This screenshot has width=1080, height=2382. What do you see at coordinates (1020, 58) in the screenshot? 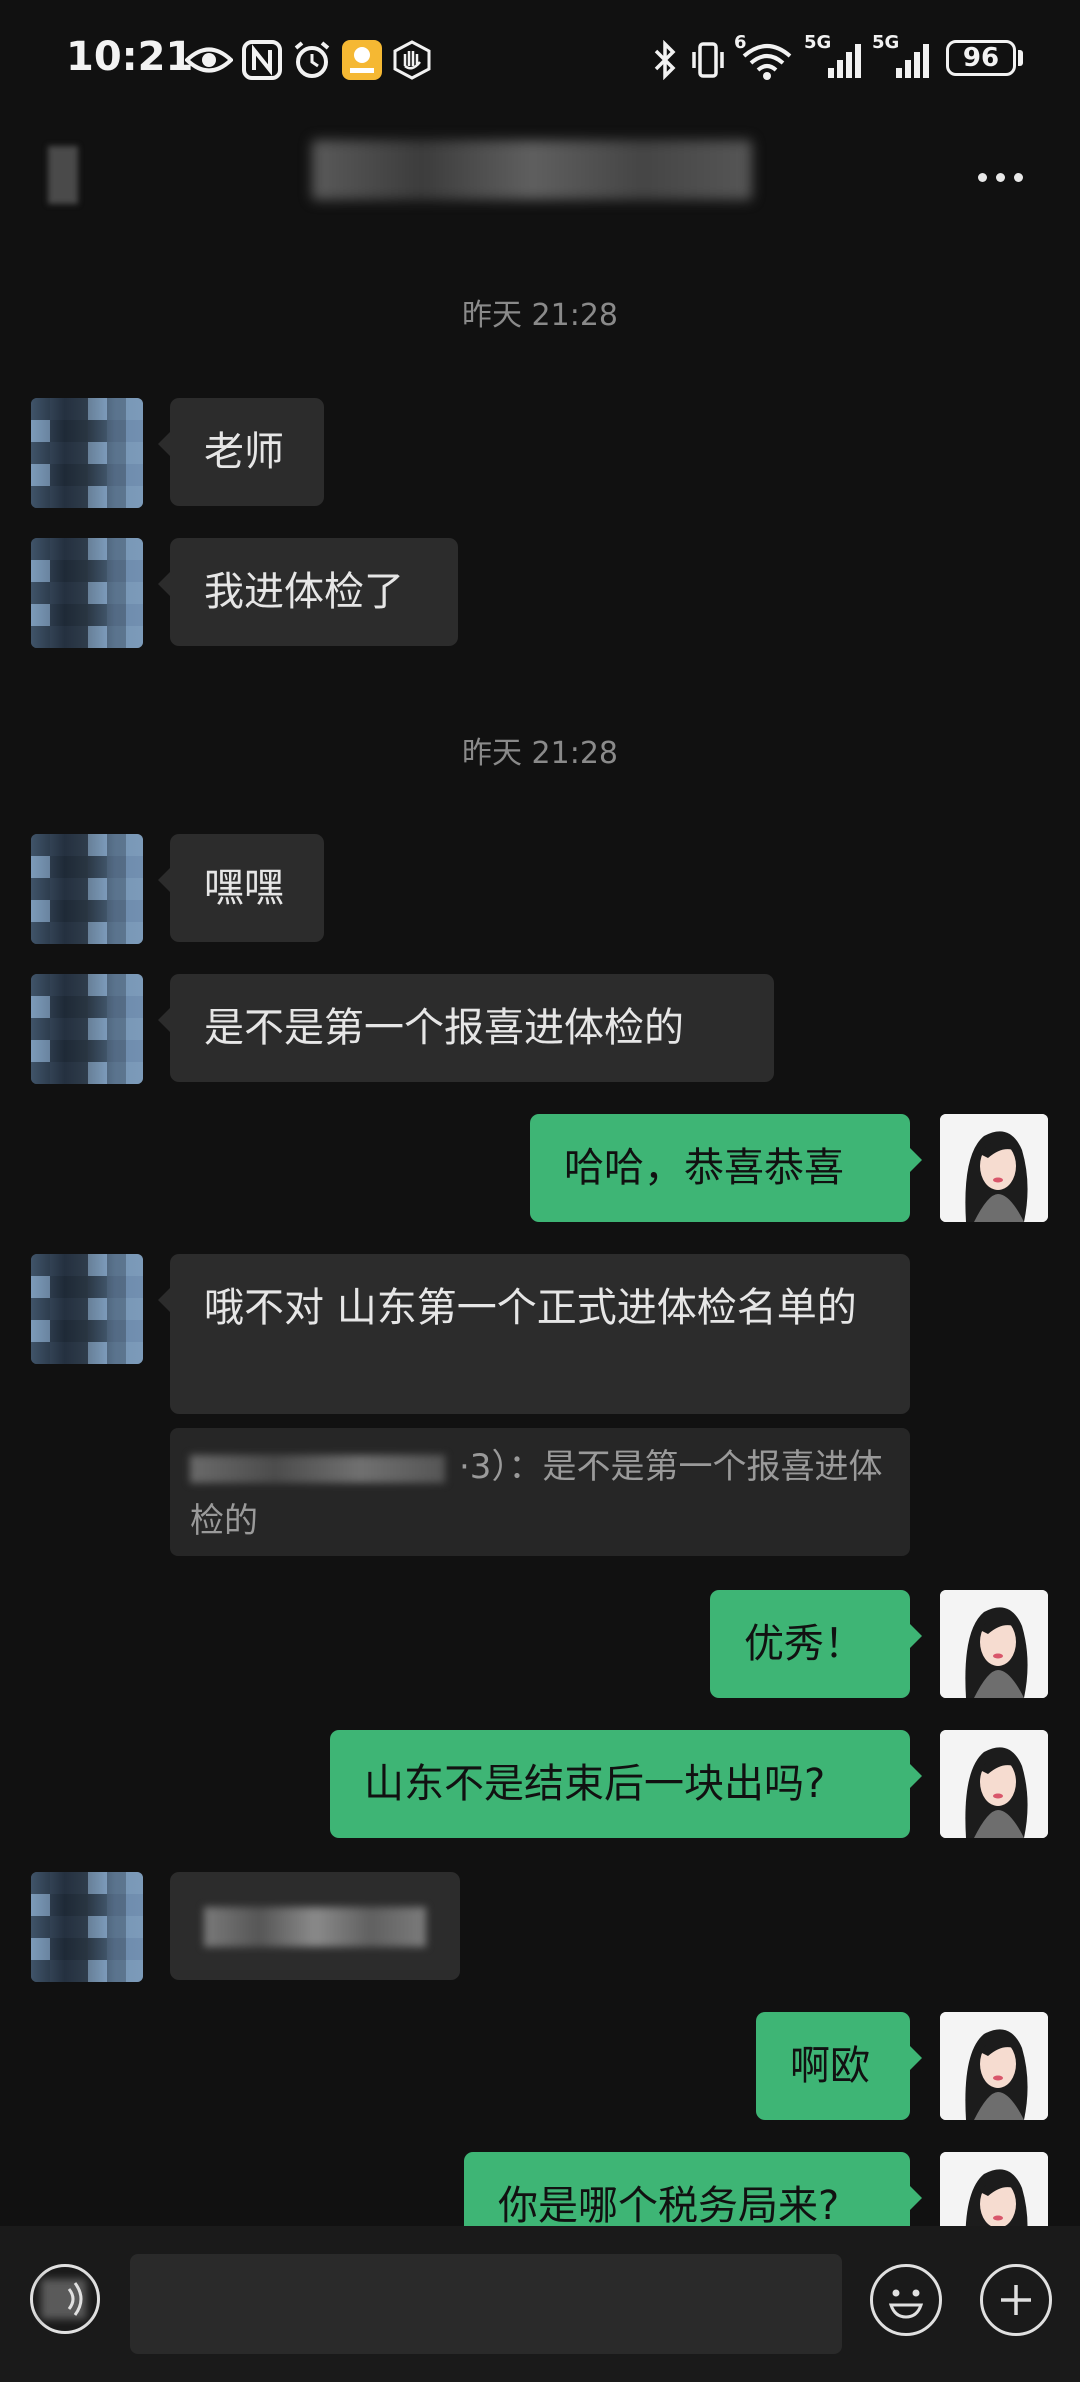
I see `battery-nub` at bounding box center [1020, 58].